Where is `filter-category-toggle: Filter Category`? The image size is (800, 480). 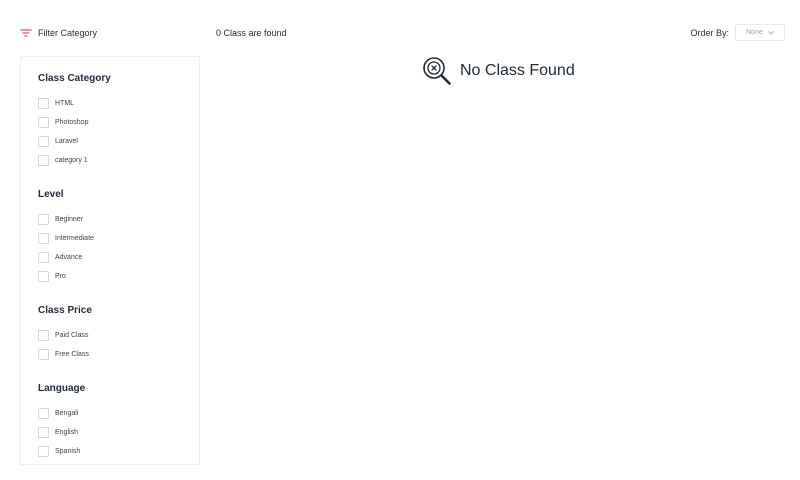
filter-category-toggle: Filter Category is located at coordinates (58, 33).